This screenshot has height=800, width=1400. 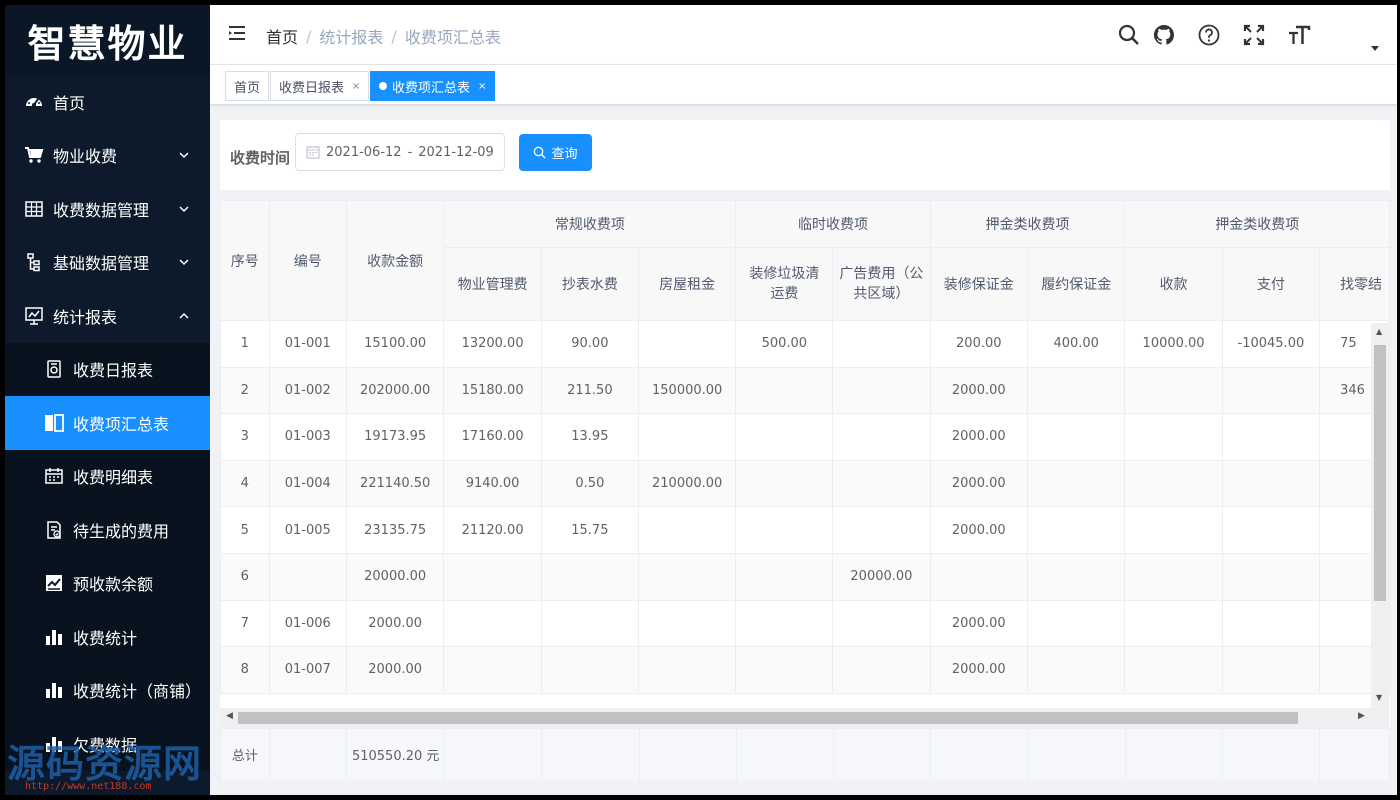 What do you see at coordinates (307, 530) in the screenshot?
I see `table-cell: 01-005` at bounding box center [307, 530].